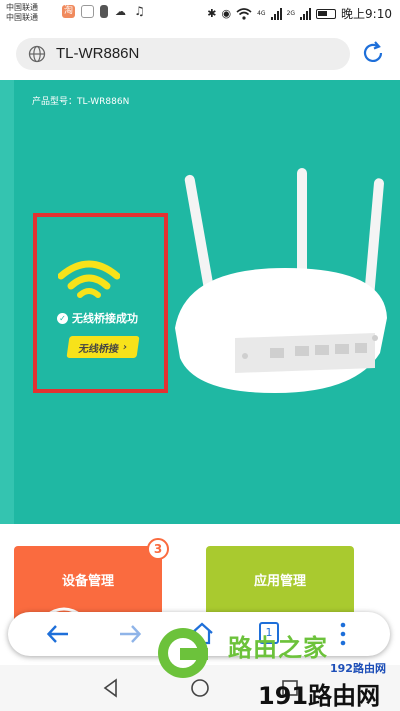 The image size is (400, 711). What do you see at coordinates (306, 13) in the screenshot?
I see `signal-2-icon` at bounding box center [306, 13].